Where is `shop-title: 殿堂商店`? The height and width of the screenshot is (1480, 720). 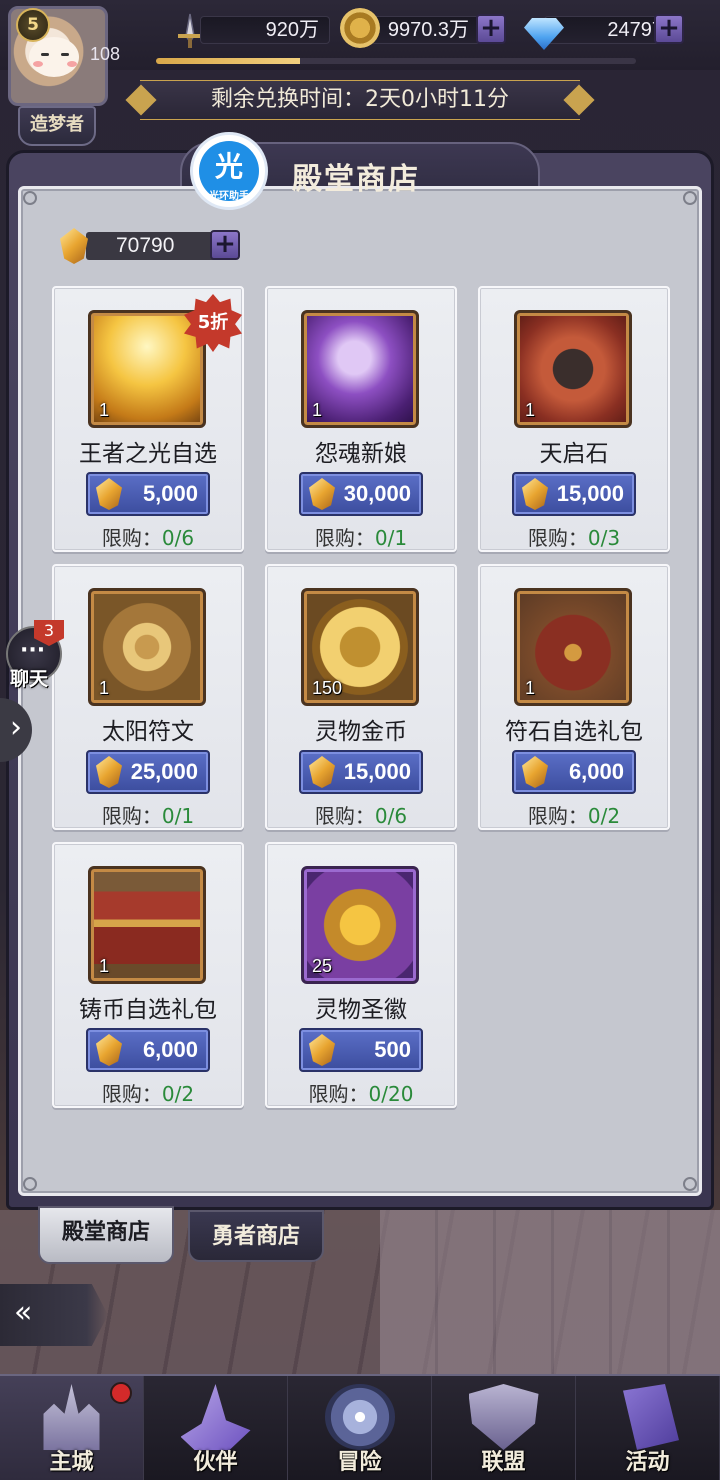 shop-title: 殿堂商店 is located at coordinates (356, 179).